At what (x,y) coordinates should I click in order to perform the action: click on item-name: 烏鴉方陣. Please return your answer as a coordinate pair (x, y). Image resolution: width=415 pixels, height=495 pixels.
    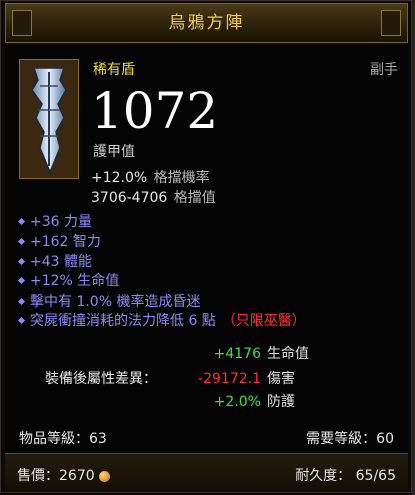
    Looking at the image, I should click on (206, 23).